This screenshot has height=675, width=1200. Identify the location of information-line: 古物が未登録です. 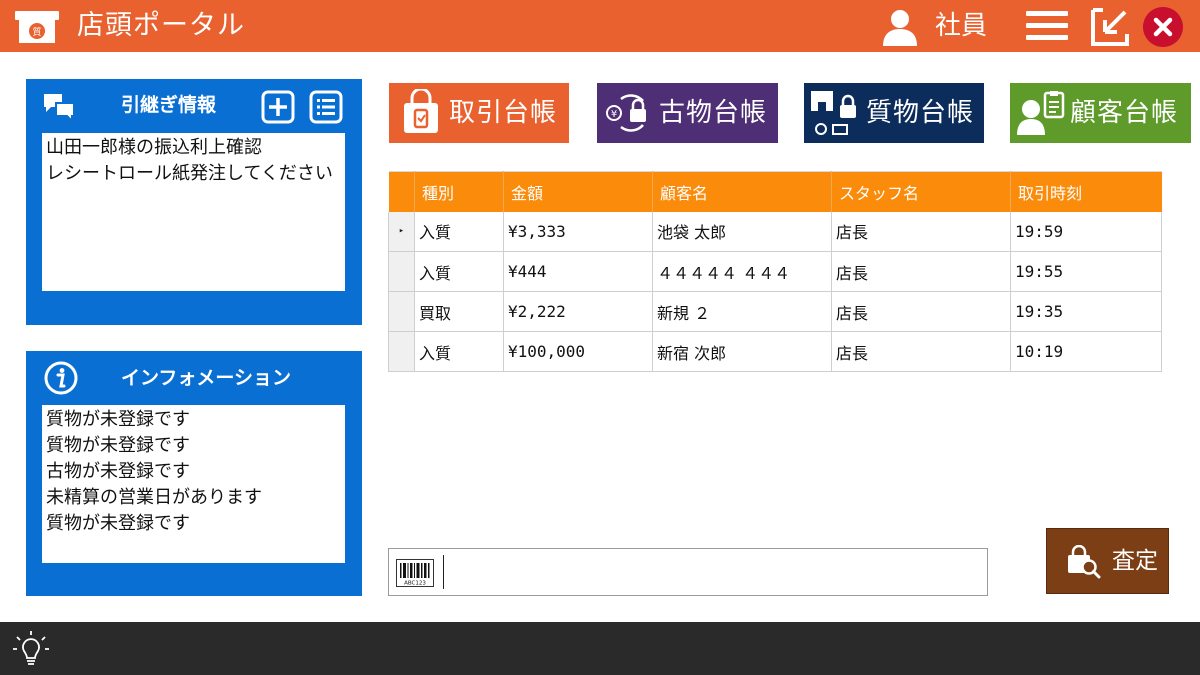
(118, 471).